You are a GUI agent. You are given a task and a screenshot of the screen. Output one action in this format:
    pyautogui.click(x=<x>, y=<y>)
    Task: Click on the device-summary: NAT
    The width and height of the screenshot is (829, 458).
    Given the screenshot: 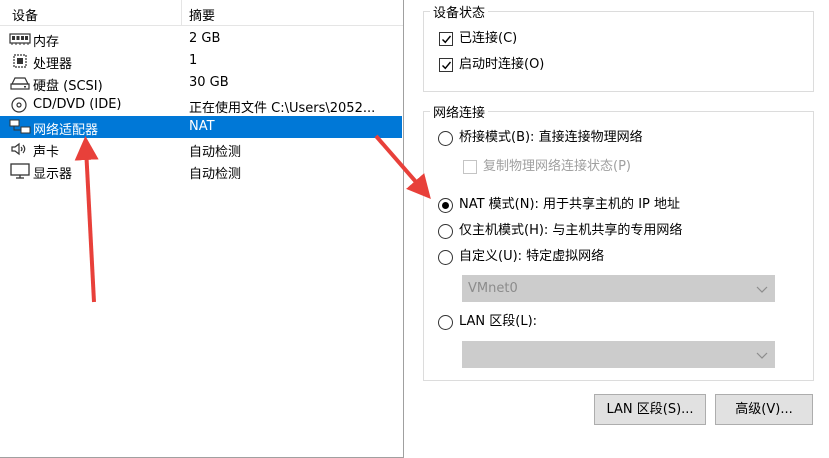 What is the action you would take?
    pyautogui.click(x=202, y=126)
    